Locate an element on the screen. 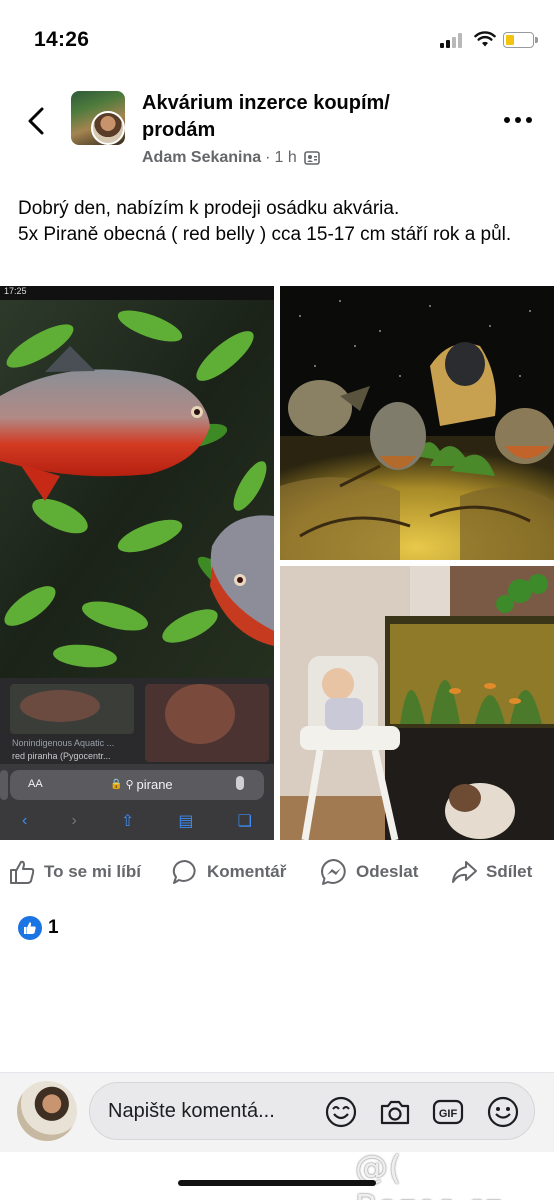 The image size is (554, 1200). like-button: To se mi líbí is located at coordinates (74, 872).